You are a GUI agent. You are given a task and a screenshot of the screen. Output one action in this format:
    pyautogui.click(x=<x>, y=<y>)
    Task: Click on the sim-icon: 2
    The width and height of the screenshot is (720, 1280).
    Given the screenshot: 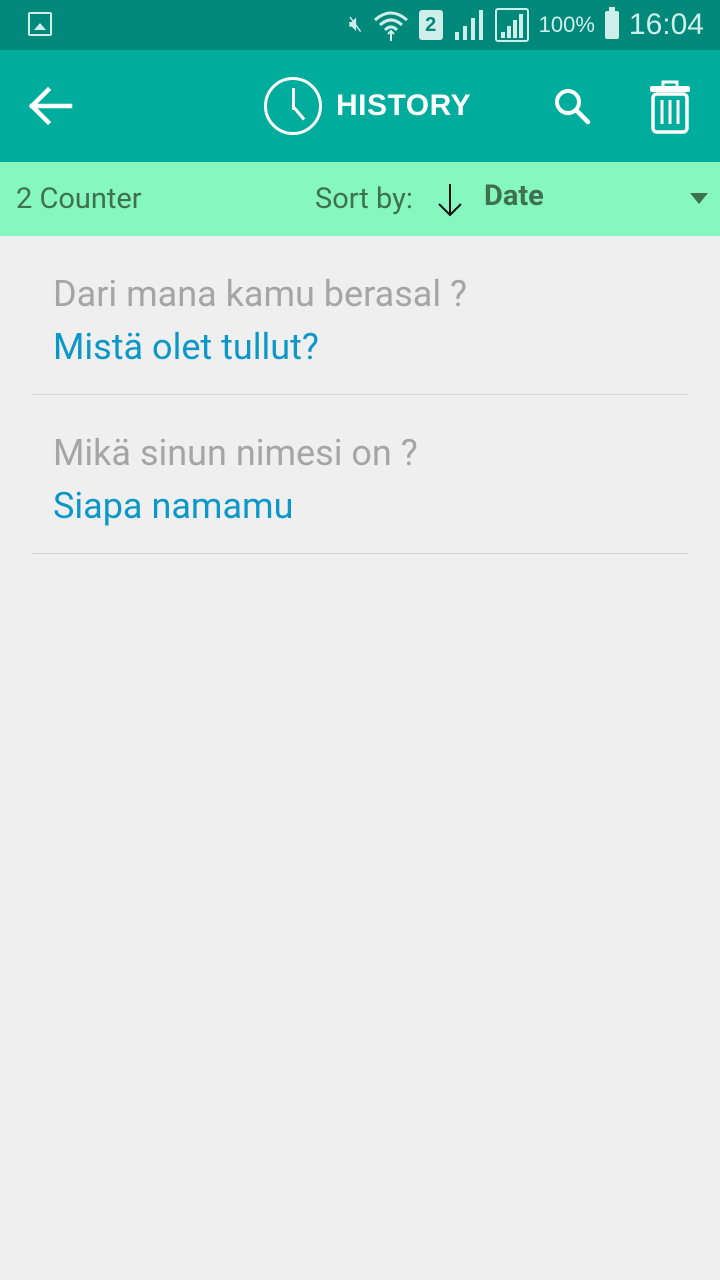 What is the action you would take?
    pyautogui.click(x=430, y=25)
    